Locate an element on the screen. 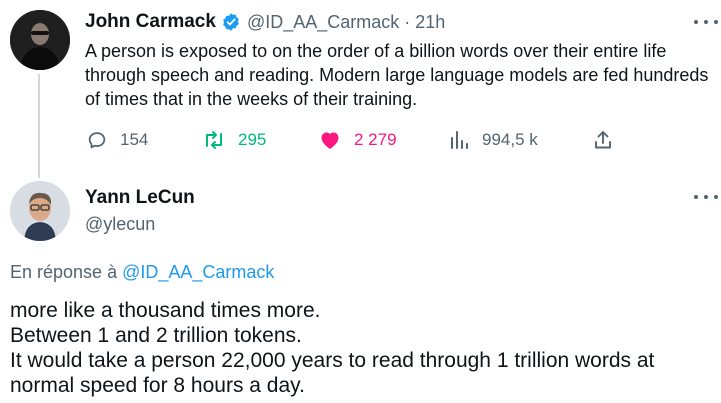 The width and height of the screenshot is (721, 403). reply-line: normal speed for 8 hours a day. is located at coordinates (157, 385).